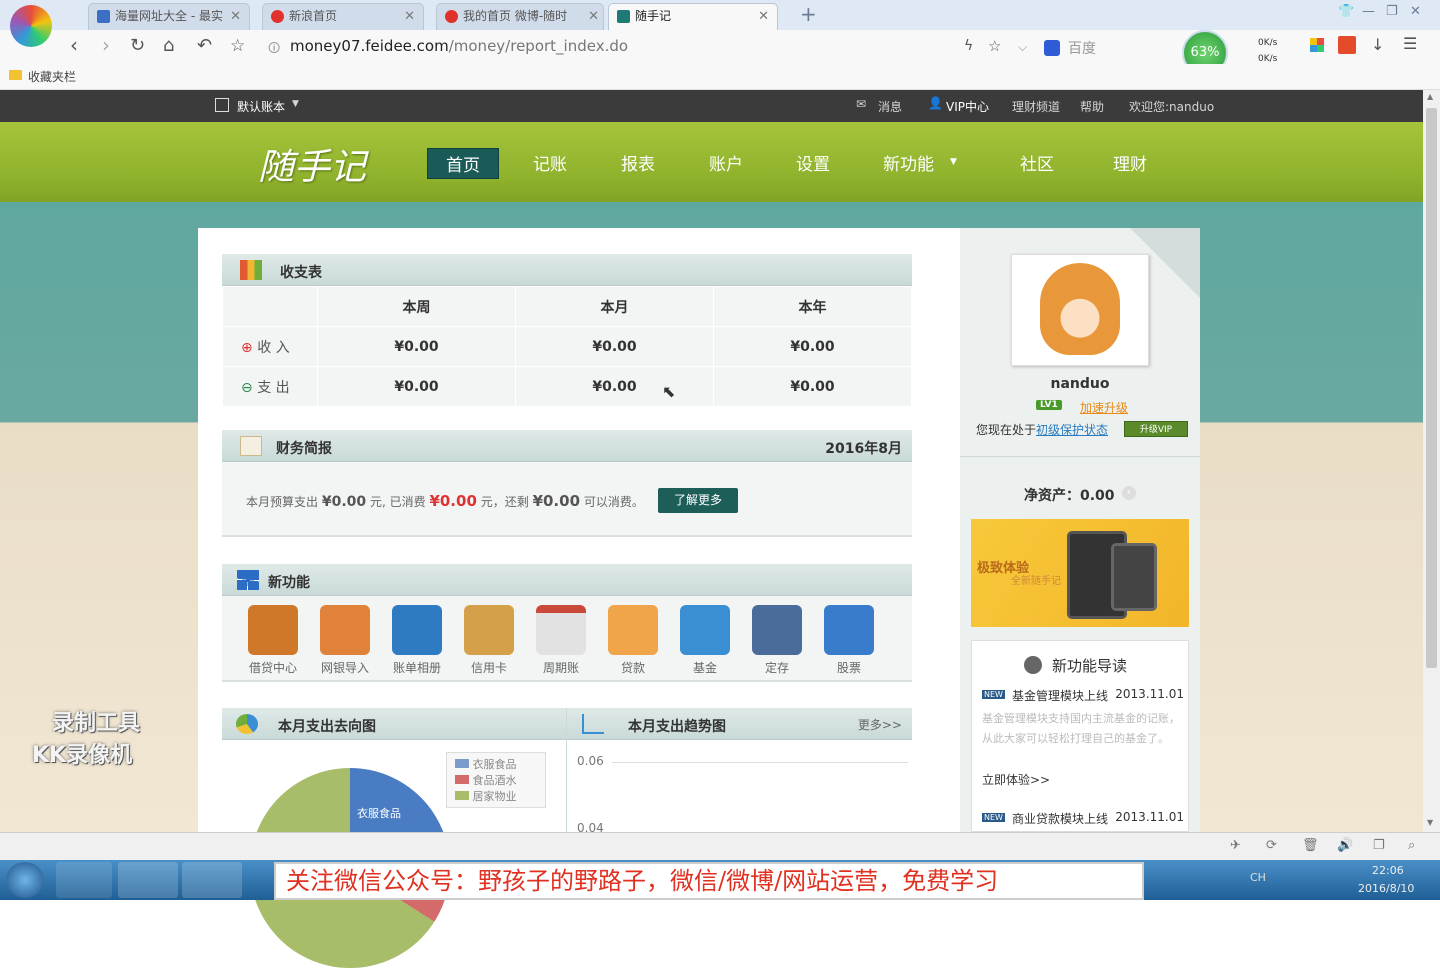 Image resolution: width=1440 pixels, height=968 pixels. I want to click on account-book-icon, so click(222, 105).